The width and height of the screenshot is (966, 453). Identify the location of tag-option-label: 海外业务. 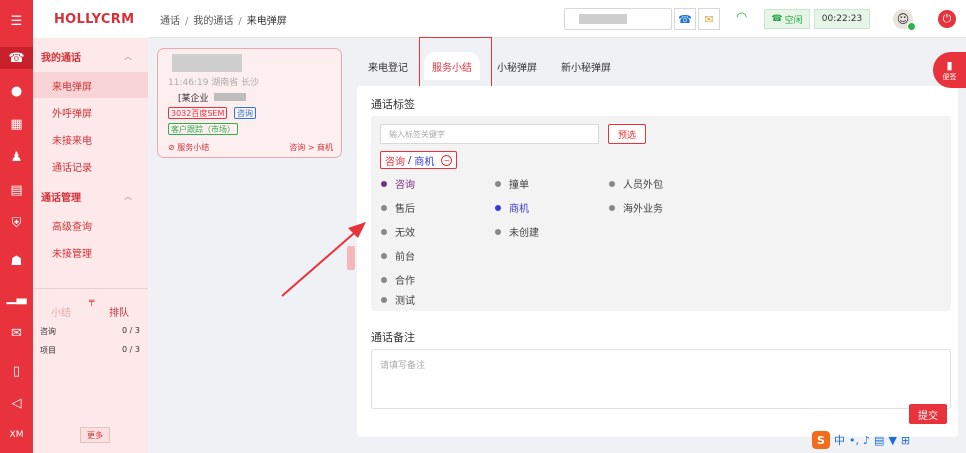
(643, 209).